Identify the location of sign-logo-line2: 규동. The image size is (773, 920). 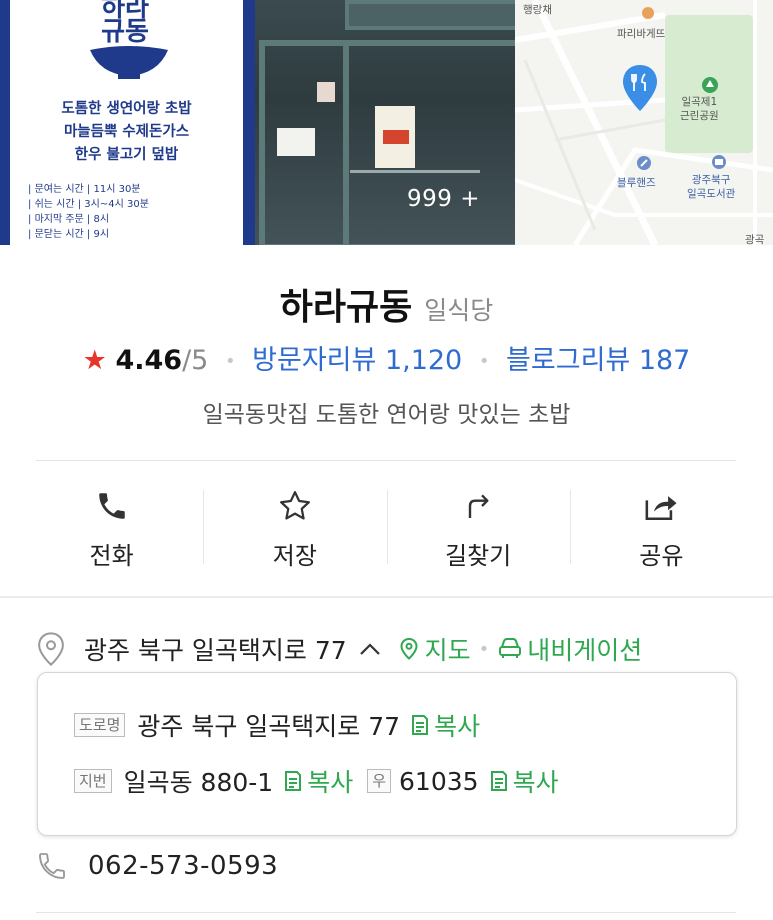
(125, 32).